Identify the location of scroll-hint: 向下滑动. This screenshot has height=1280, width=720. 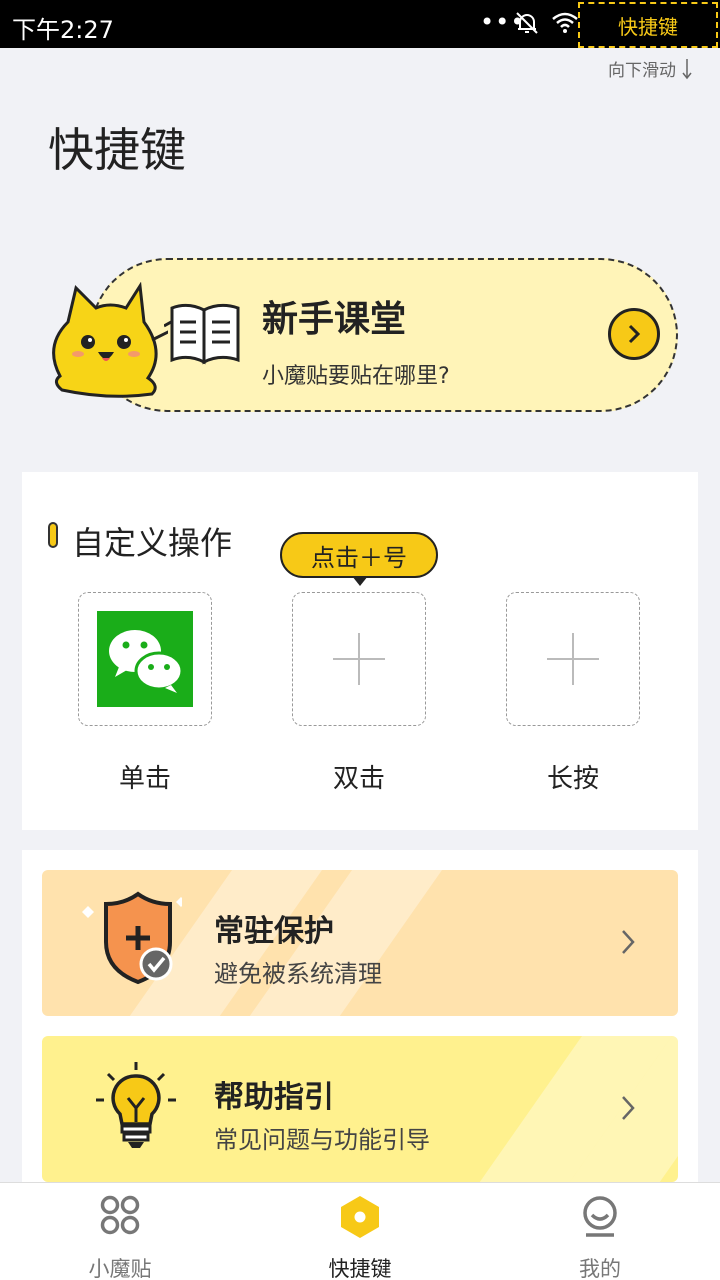
(650, 68).